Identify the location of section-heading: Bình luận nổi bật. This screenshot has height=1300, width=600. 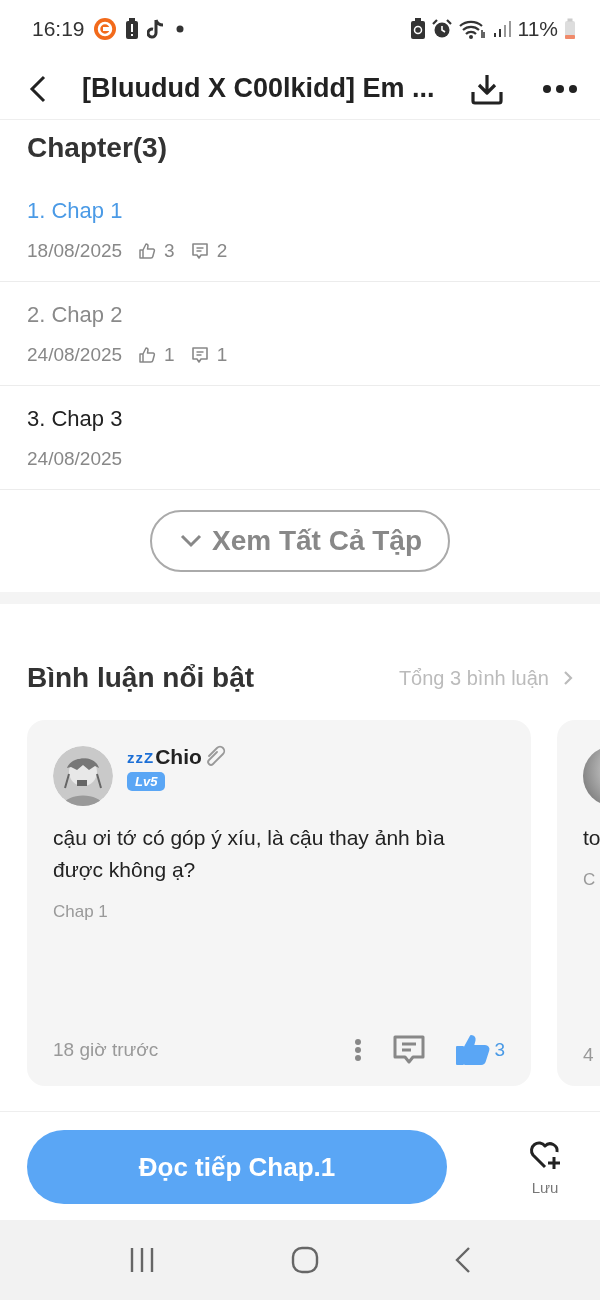
(141, 678).